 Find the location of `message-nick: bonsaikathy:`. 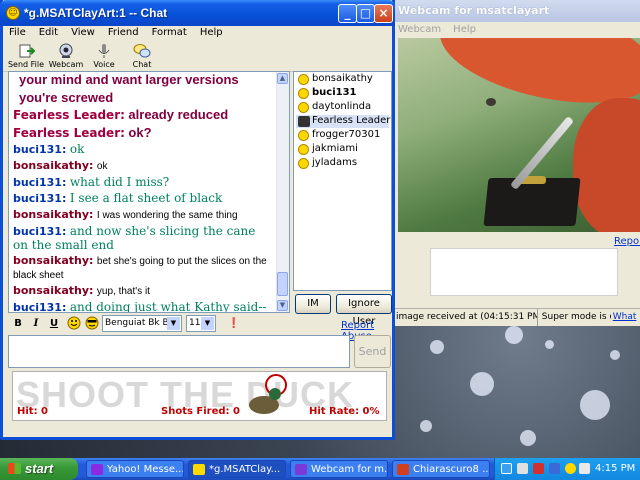

message-nick: bonsaikathy: is located at coordinates (53, 165).